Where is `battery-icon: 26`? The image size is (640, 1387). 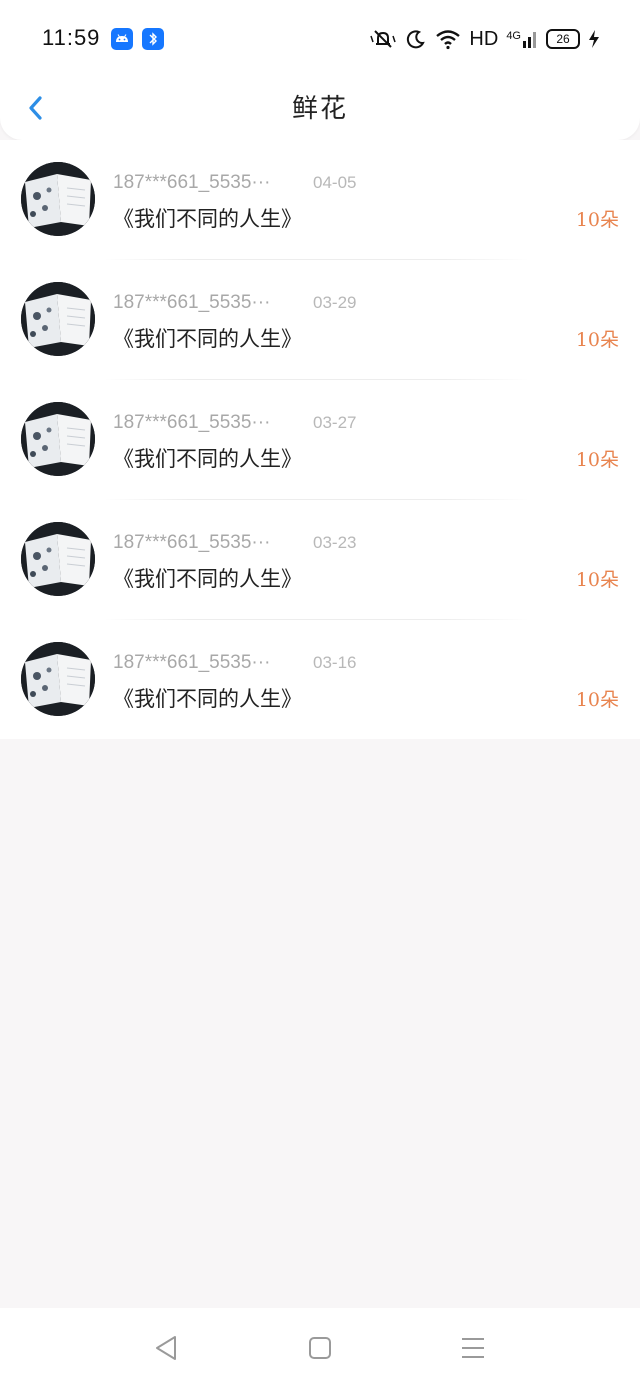 battery-icon: 26 is located at coordinates (563, 39).